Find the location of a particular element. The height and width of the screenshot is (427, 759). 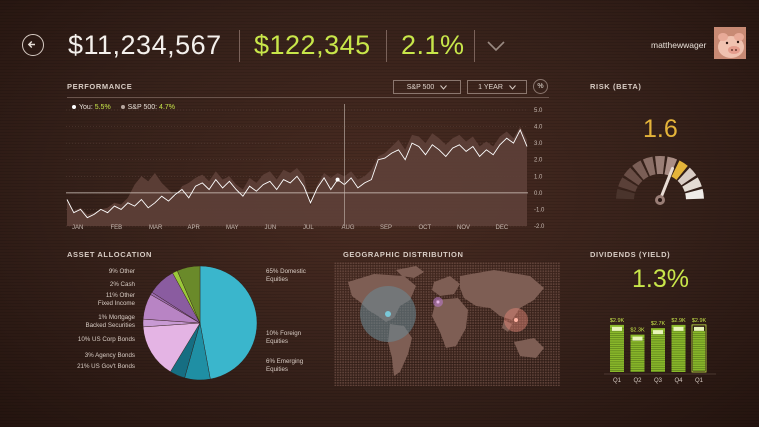

x-tick-label: APR is located at coordinates (194, 228).